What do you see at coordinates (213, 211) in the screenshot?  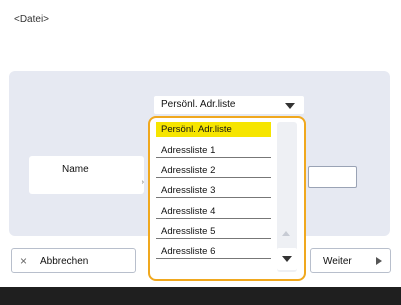 I see `dropdown-item-list-4: Adressliste 4` at bounding box center [213, 211].